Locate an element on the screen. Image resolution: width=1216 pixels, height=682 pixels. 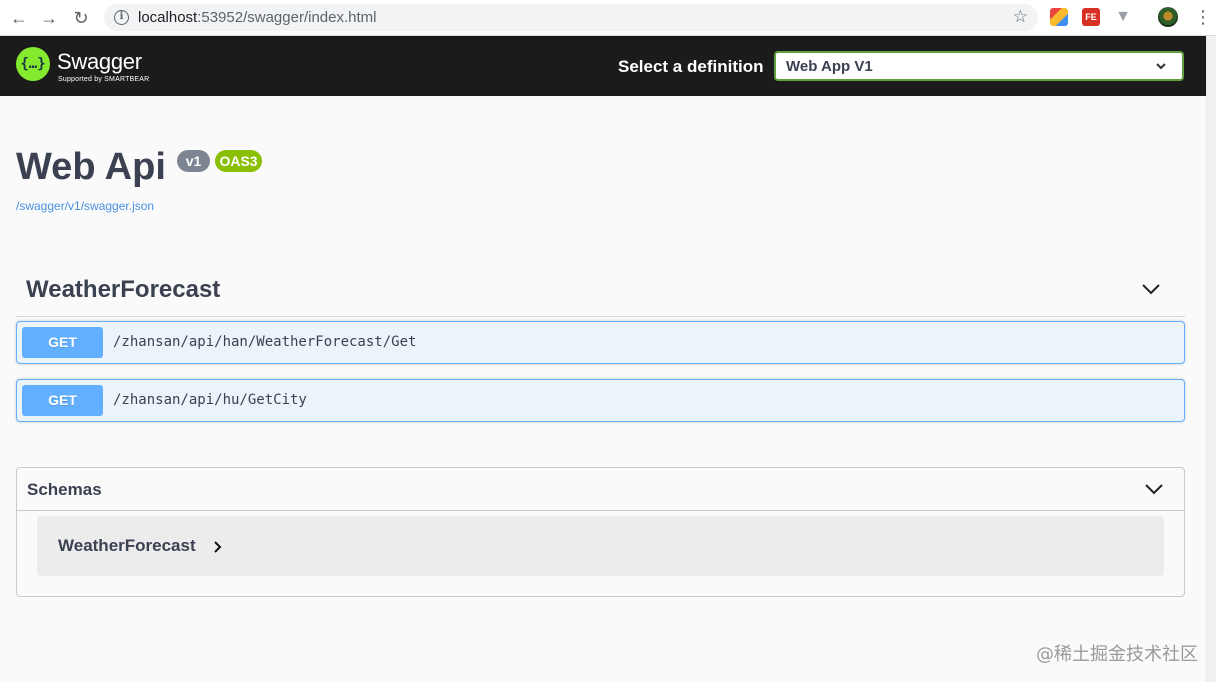
schemas-header: Schemas is located at coordinates (600, 489).